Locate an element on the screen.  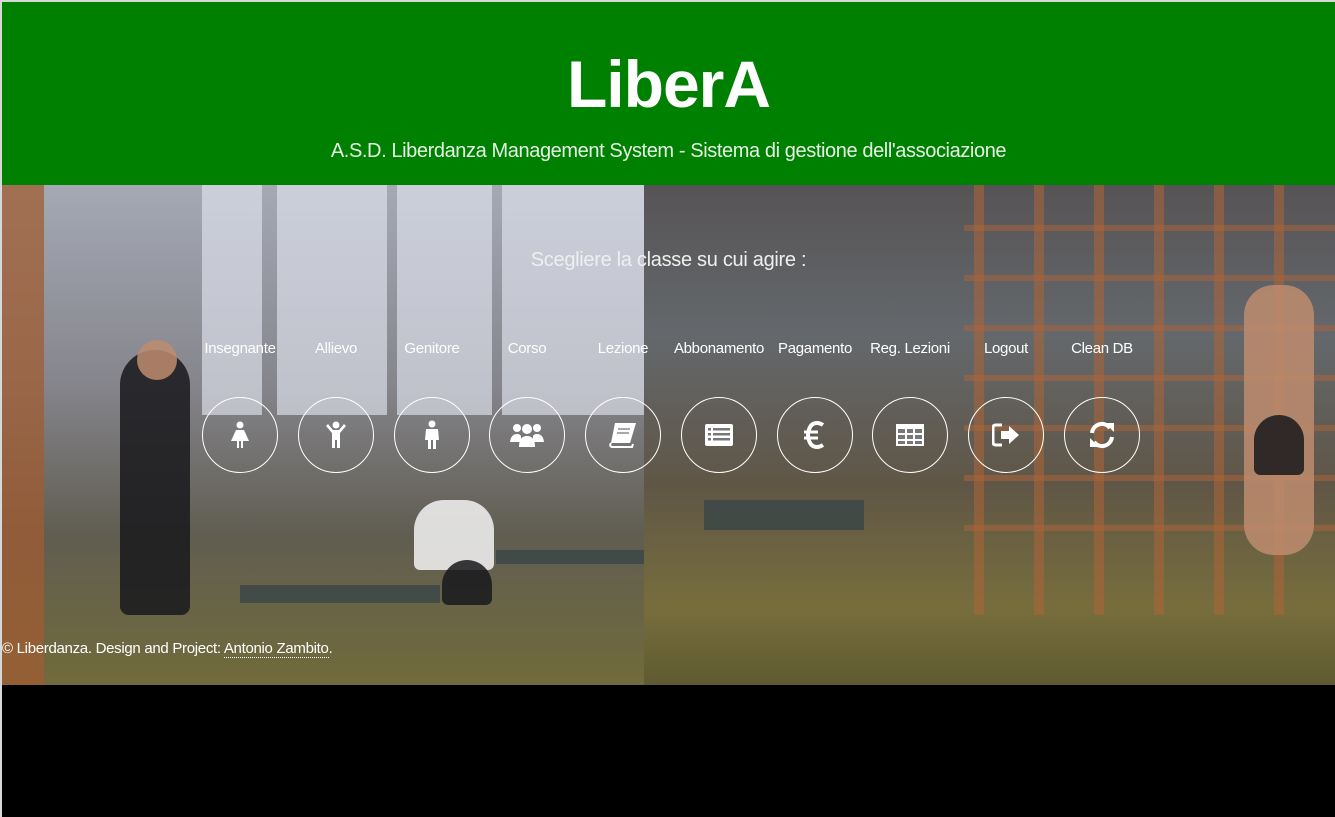
male-icon is located at coordinates (432, 434).